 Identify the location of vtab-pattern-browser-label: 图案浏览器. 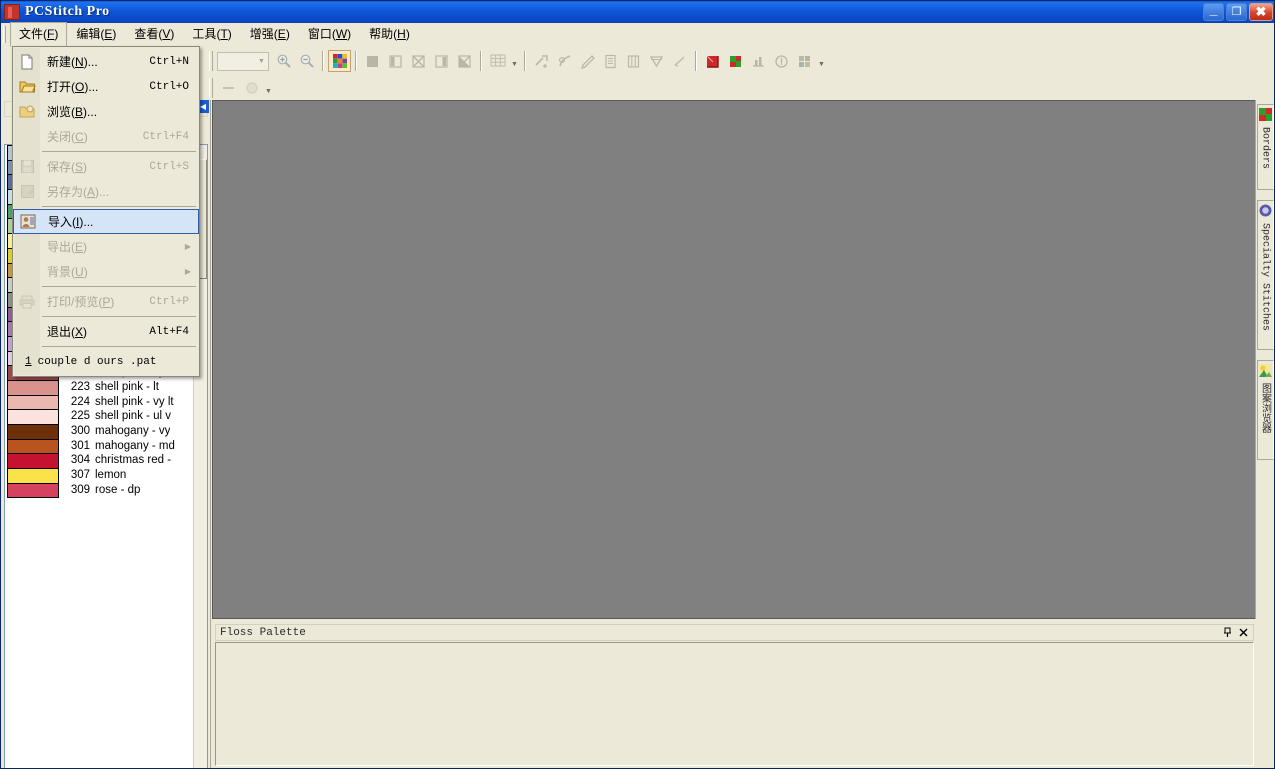
(1265, 408).